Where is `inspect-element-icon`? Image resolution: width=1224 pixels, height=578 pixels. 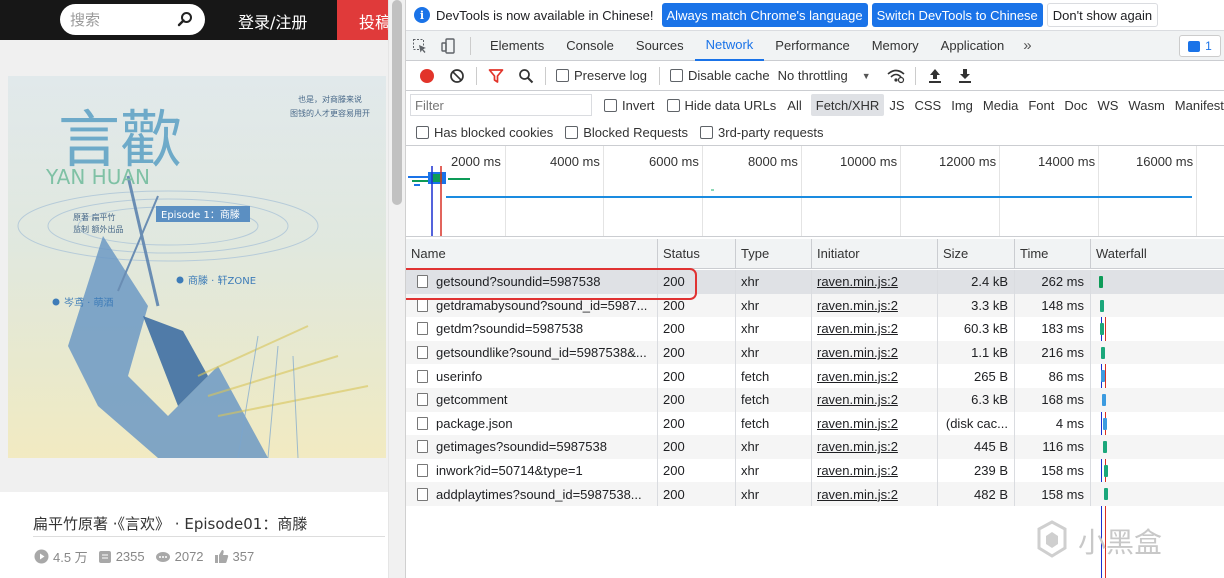
inspect-element-icon is located at coordinates (420, 46).